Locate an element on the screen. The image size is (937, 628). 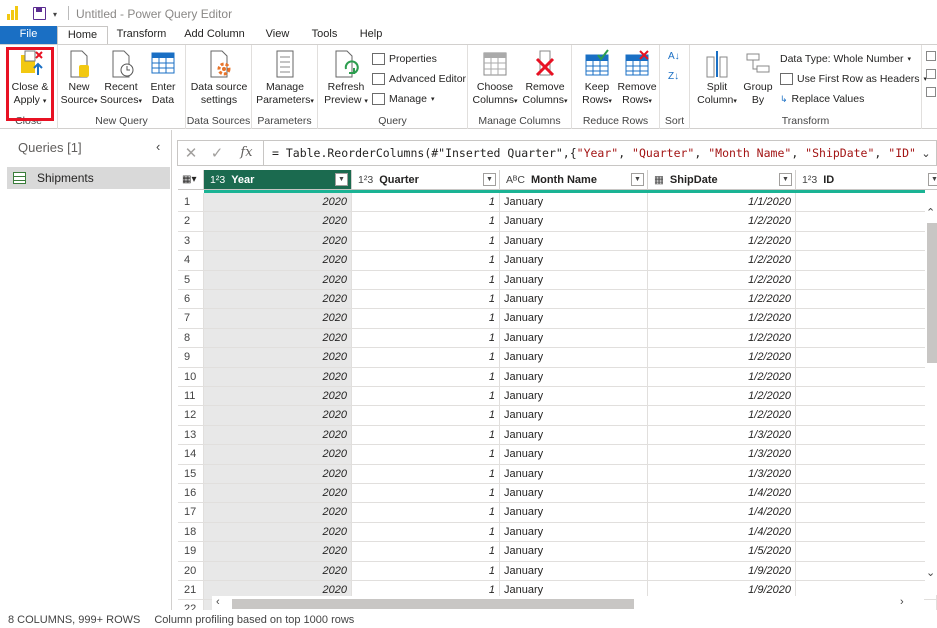
table-row: 6 2020 1 January 1/2/2020 is located at coordinates (557, 300).